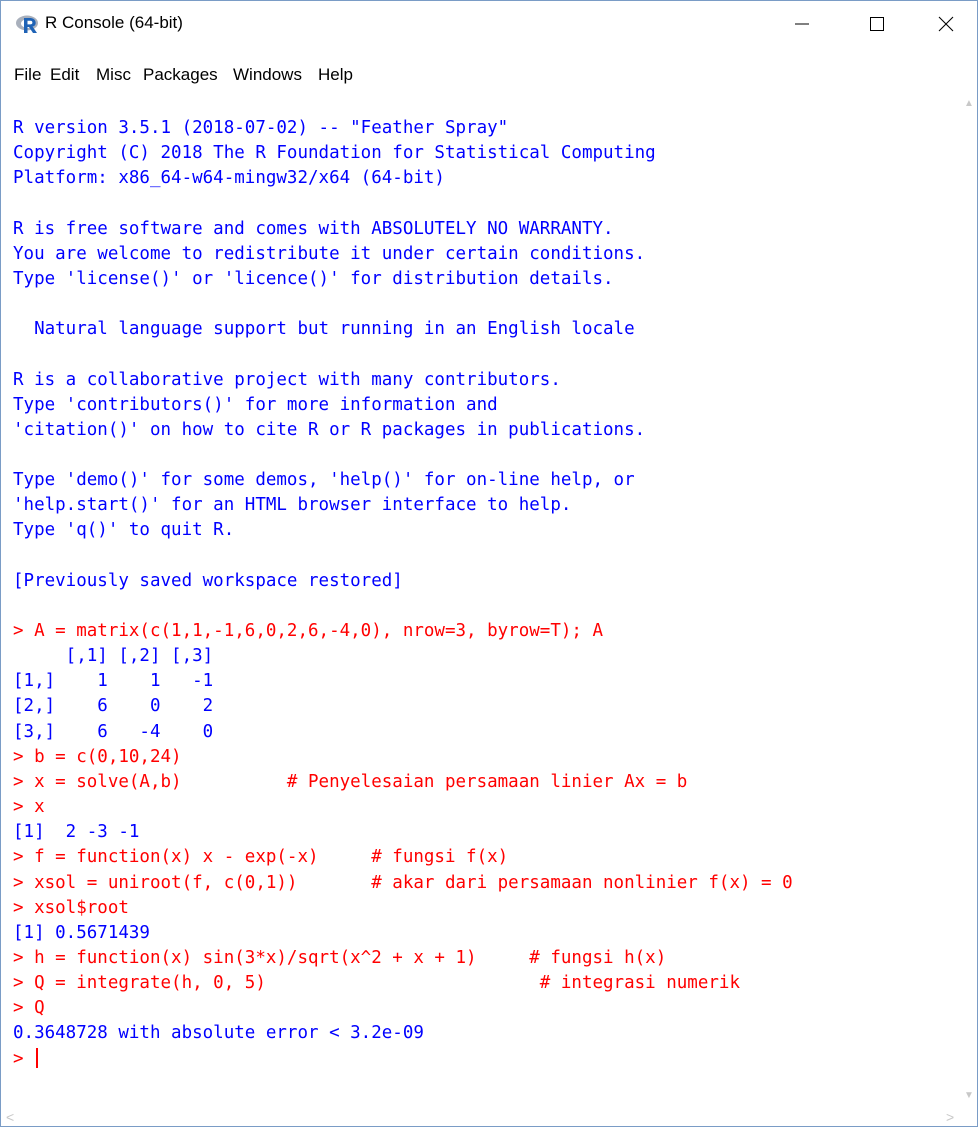 This screenshot has height=1127, width=978. What do you see at coordinates (76, 832) in the screenshot?
I see `console-output-line: [1] 2 -3 -1` at bounding box center [76, 832].